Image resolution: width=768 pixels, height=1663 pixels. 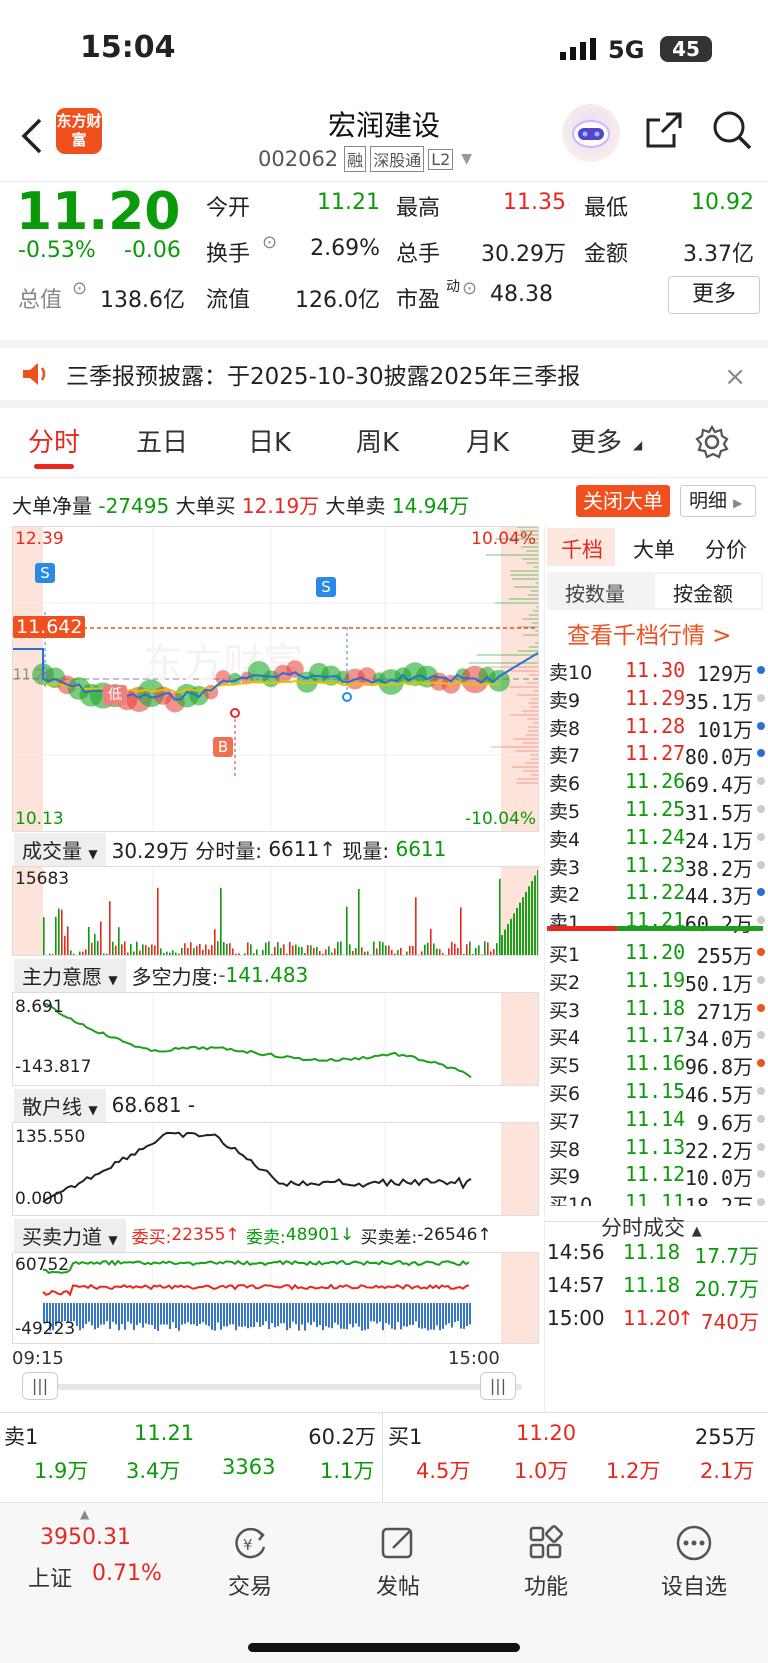 I want to click on nav-add-watchlist: 设自选, so click(x=694, y=1562).